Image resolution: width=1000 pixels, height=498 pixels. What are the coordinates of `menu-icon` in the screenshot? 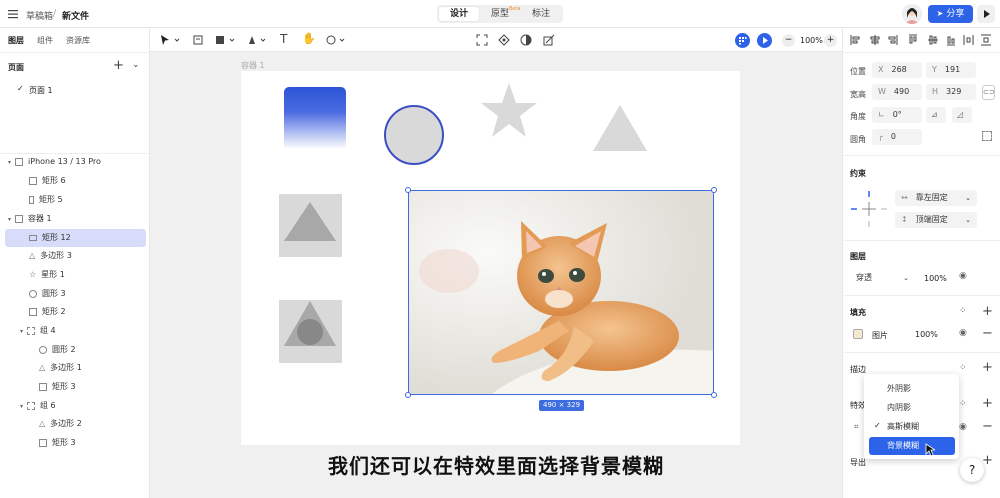 It's located at (13, 14).